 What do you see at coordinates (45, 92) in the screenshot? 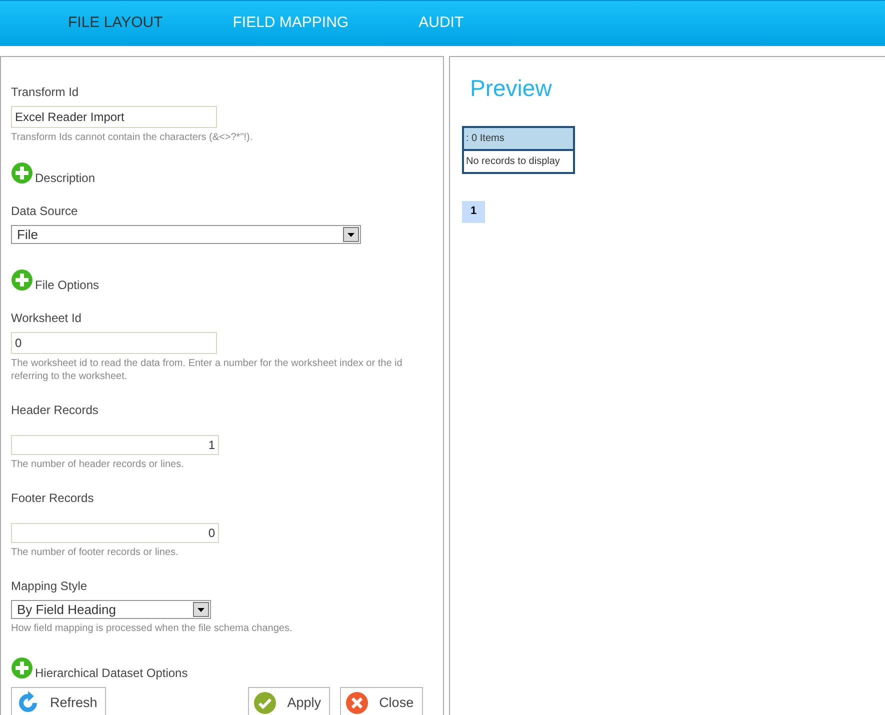
I see `field-label: Transform Id` at bounding box center [45, 92].